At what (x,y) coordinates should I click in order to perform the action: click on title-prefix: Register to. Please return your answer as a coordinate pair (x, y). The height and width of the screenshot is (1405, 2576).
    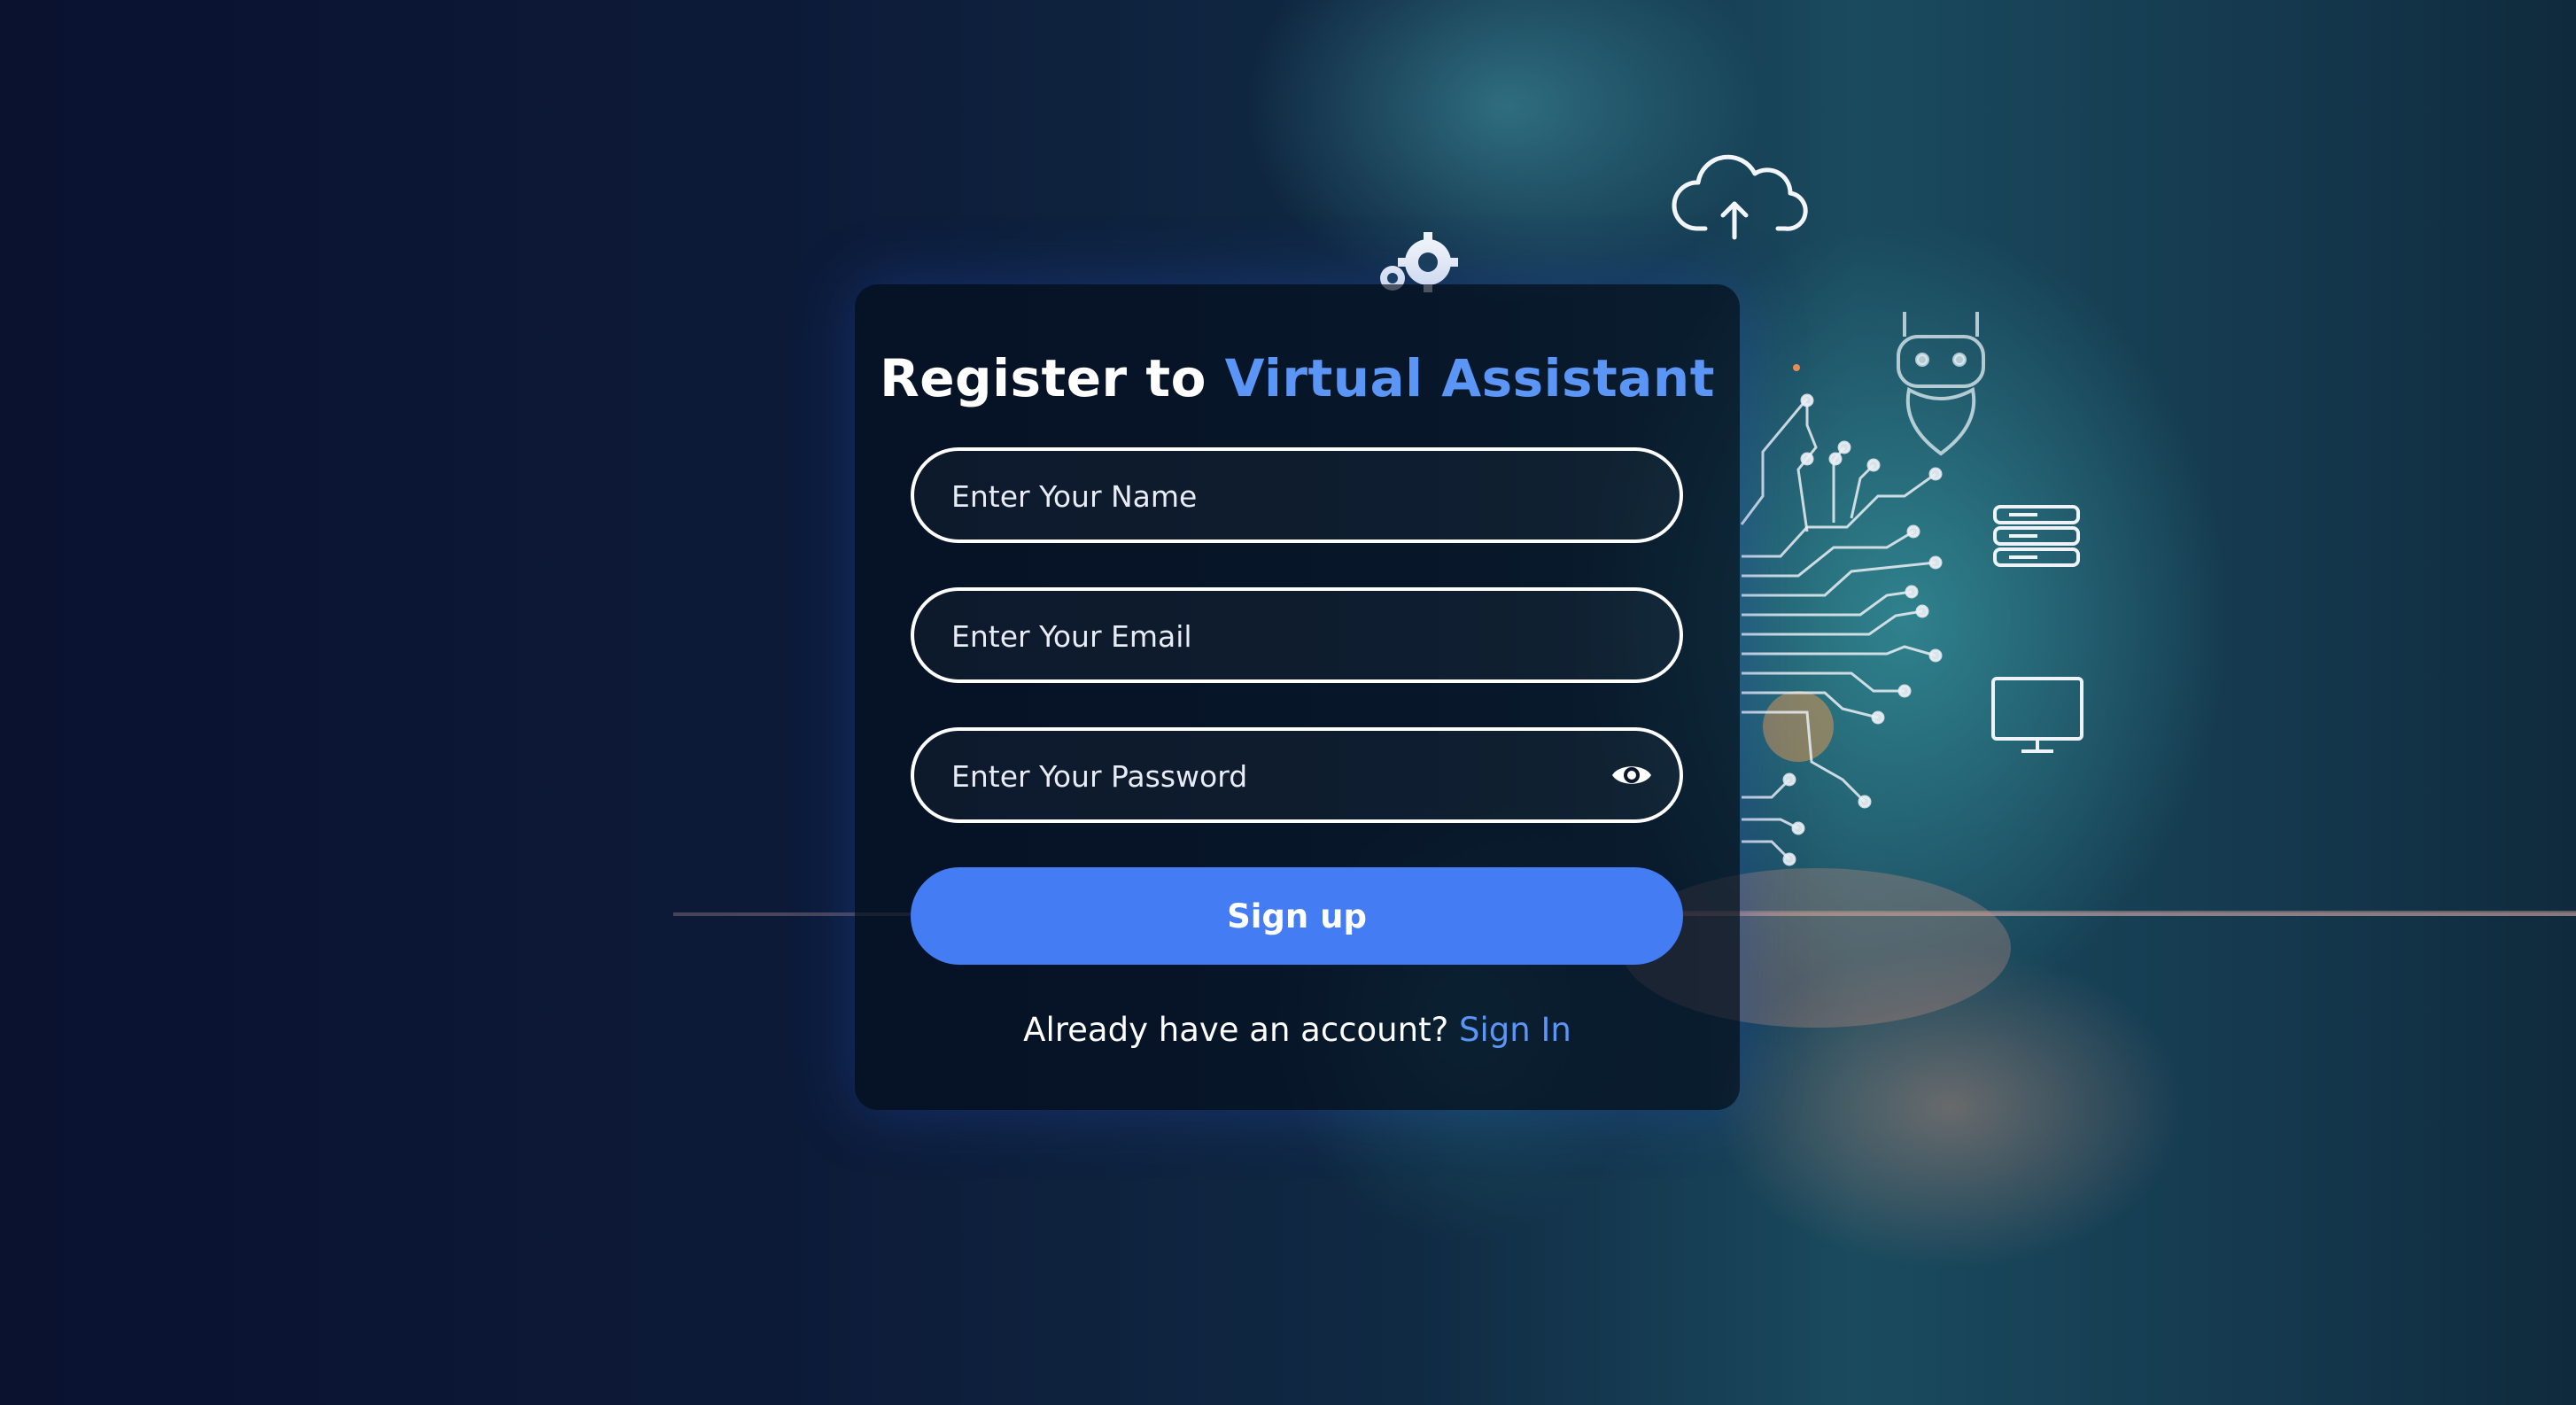
    Looking at the image, I should click on (1043, 378).